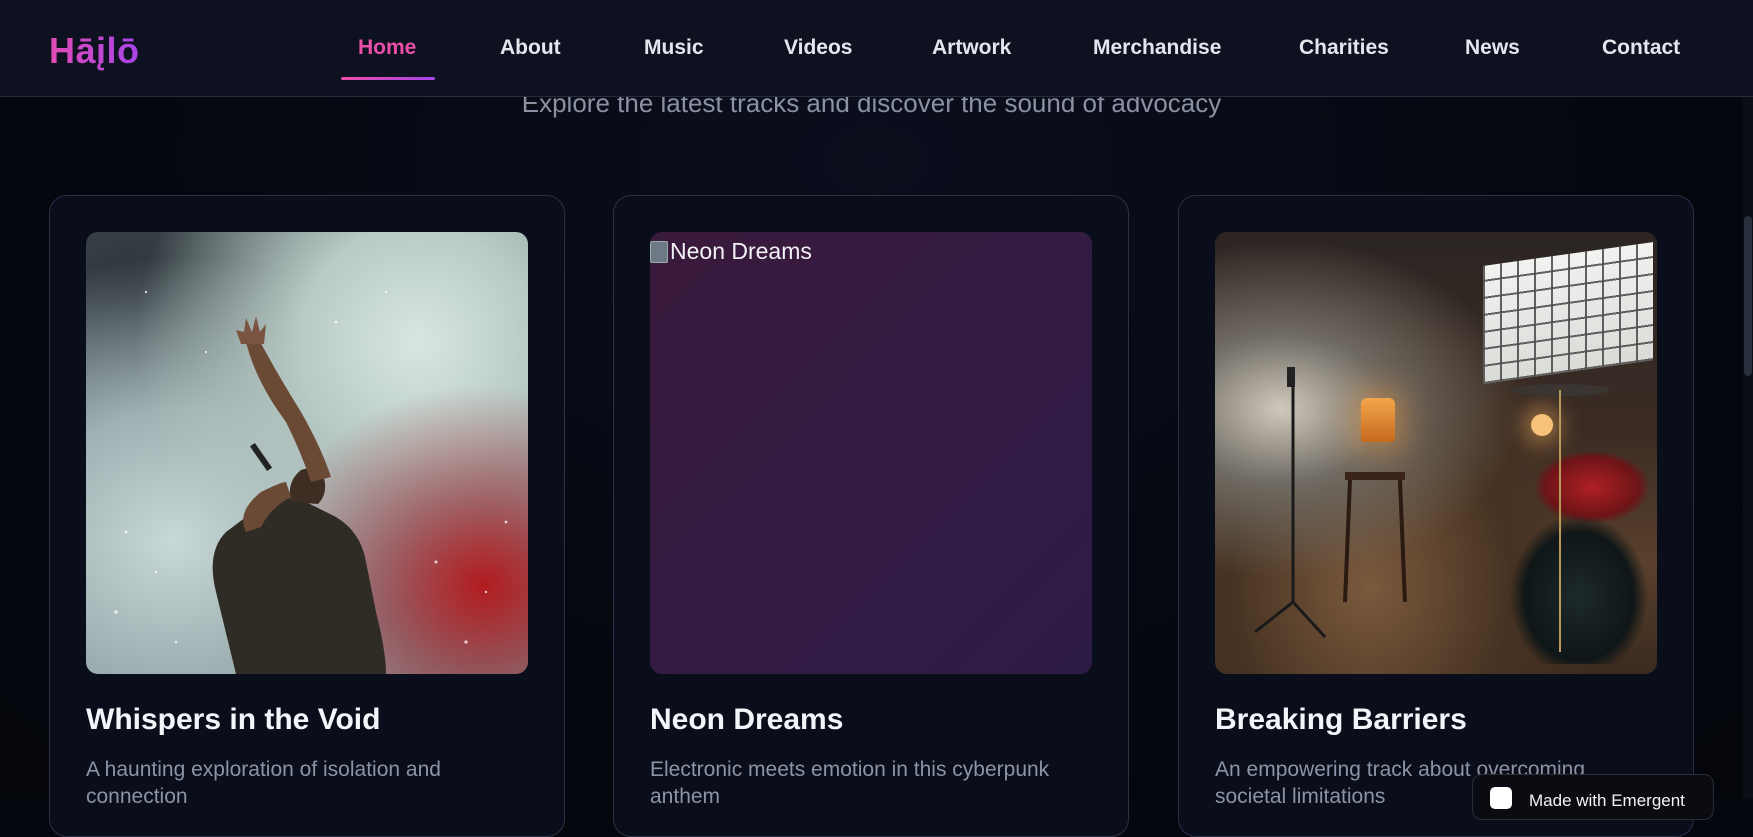  What do you see at coordinates (1492, 48) in the screenshot?
I see `nav-news: News` at bounding box center [1492, 48].